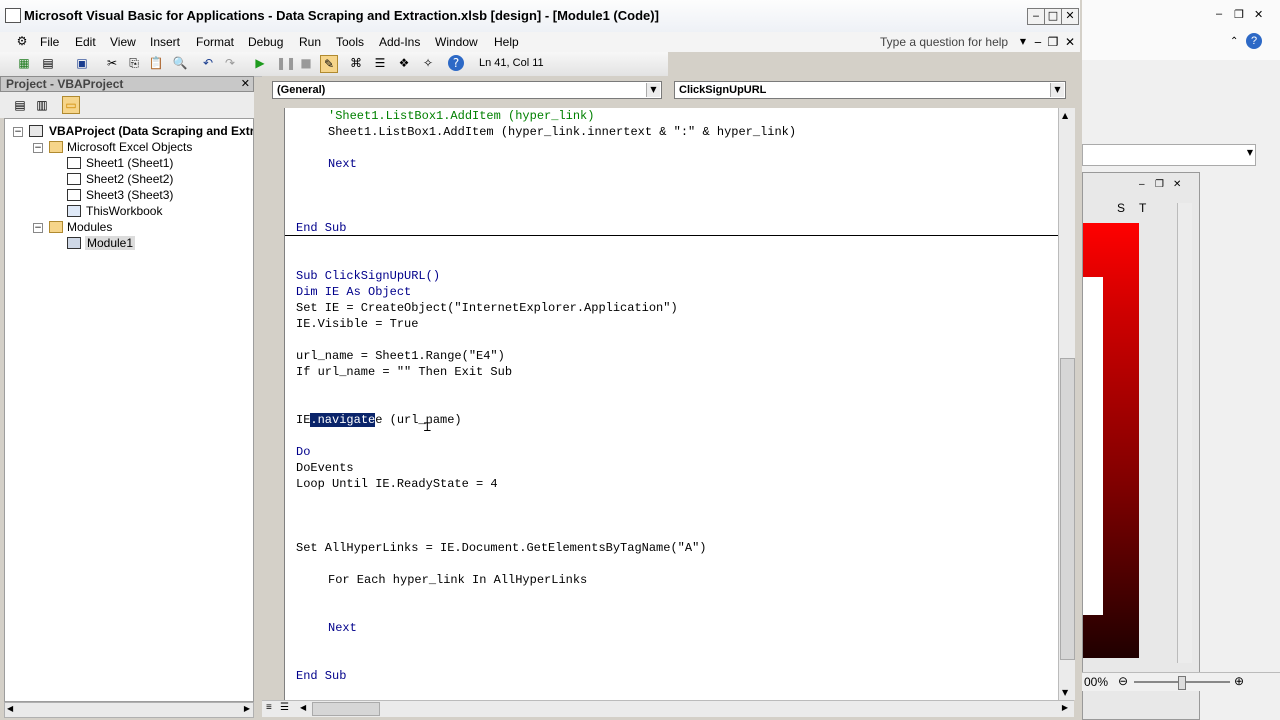 The image size is (1280, 720). What do you see at coordinates (356, 63) in the screenshot?
I see `project-explorer-icon: ⌘` at bounding box center [356, 63].